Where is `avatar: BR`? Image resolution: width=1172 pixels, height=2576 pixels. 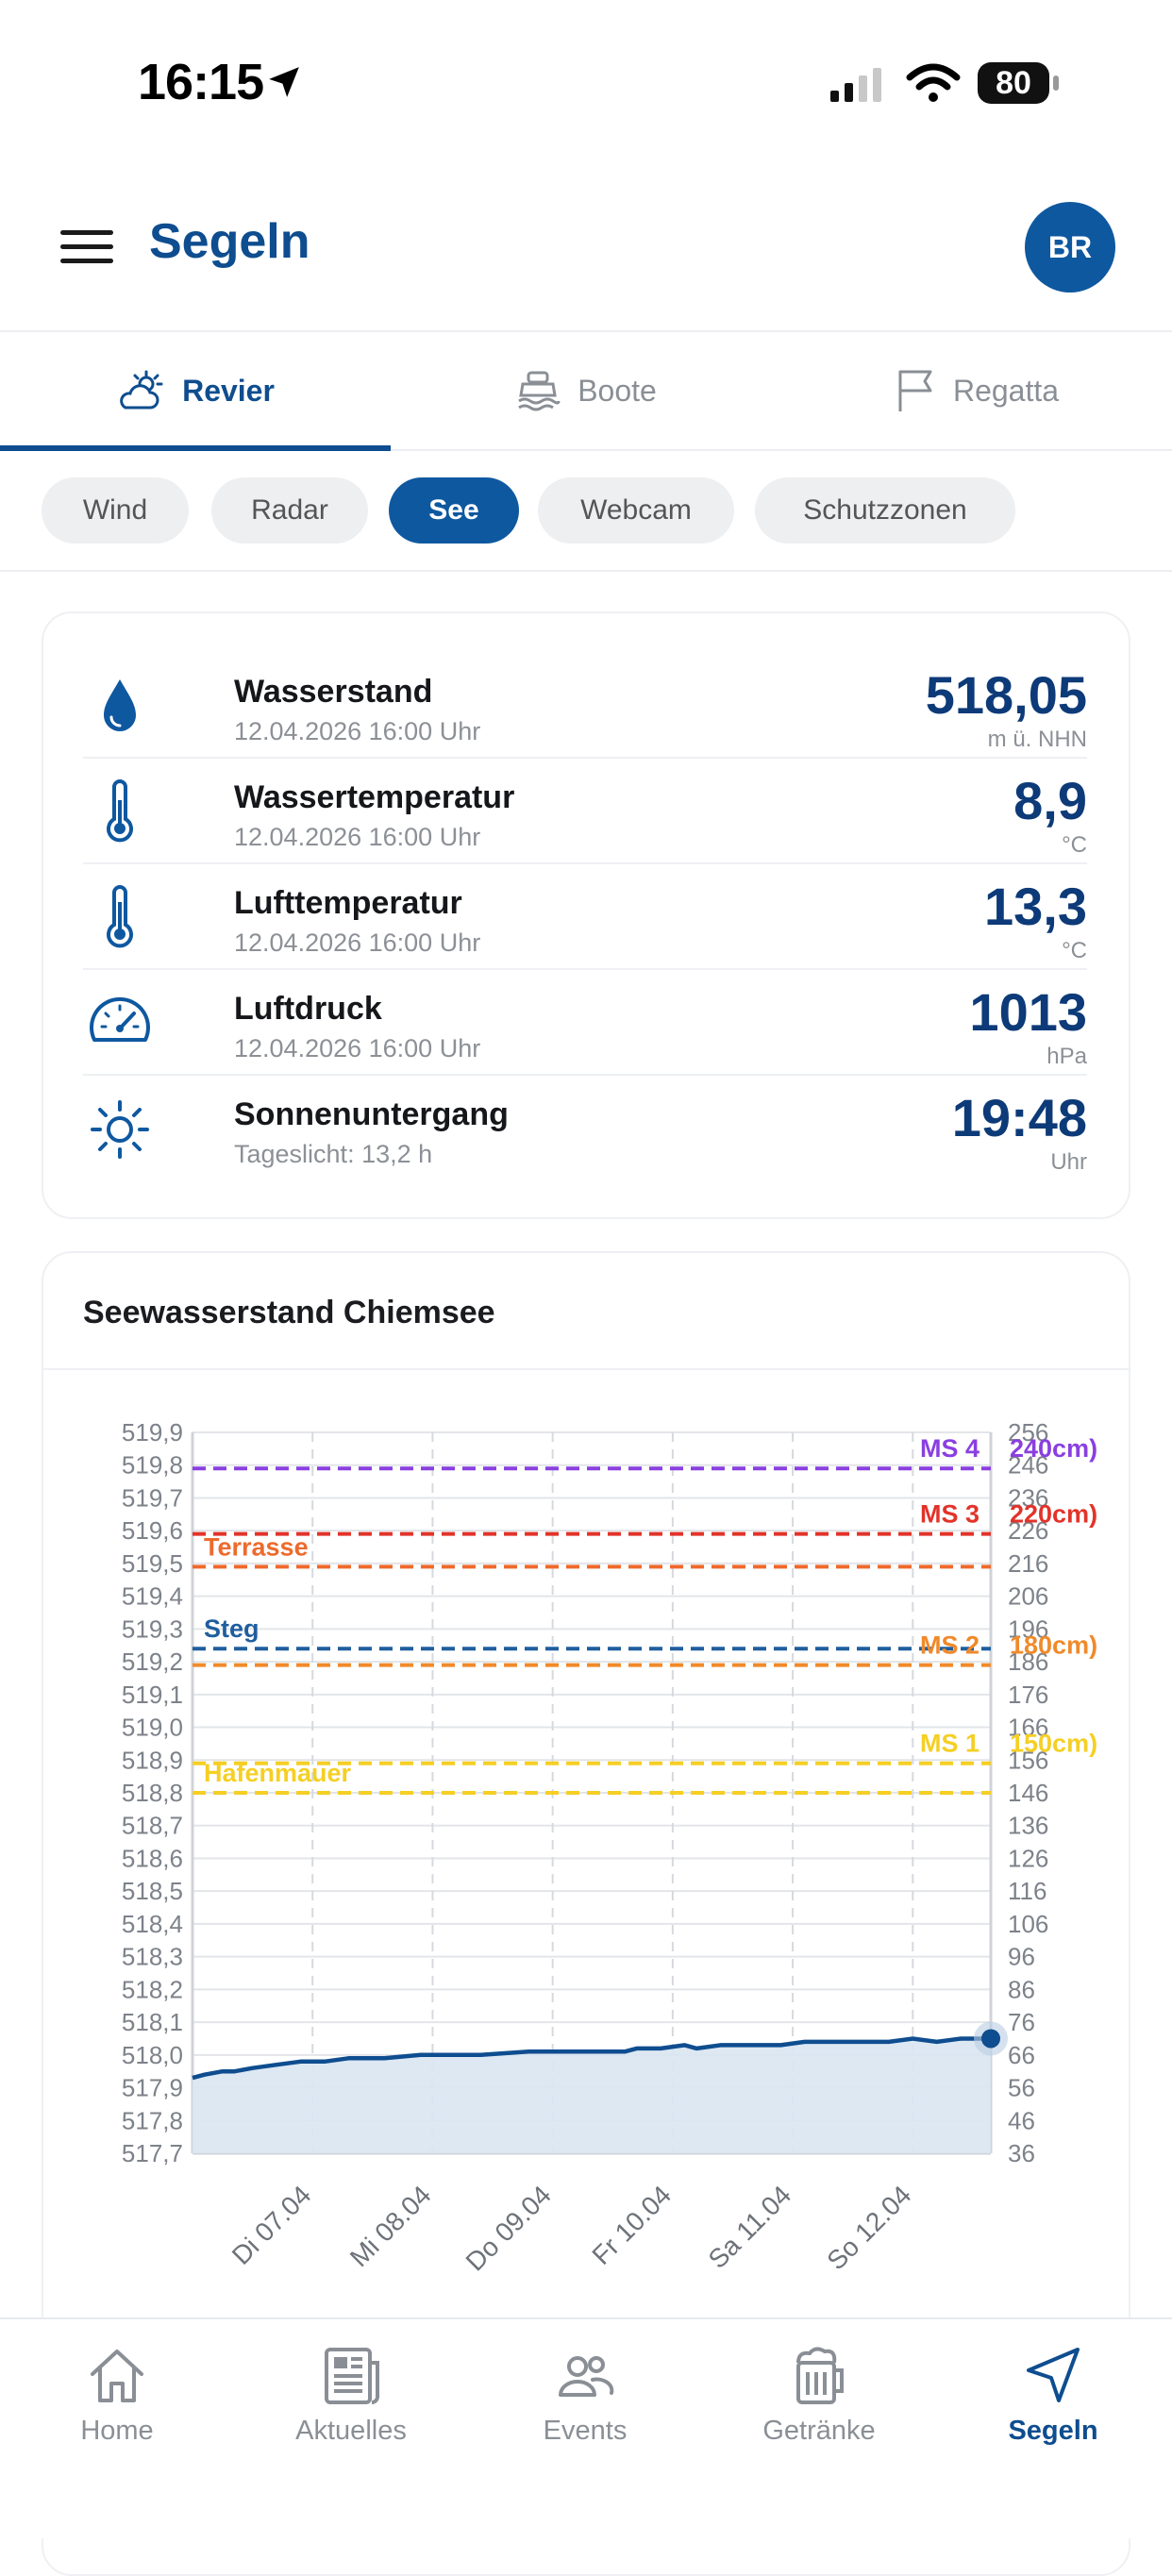
avatar: BR is located at coordinates (1070, 247).